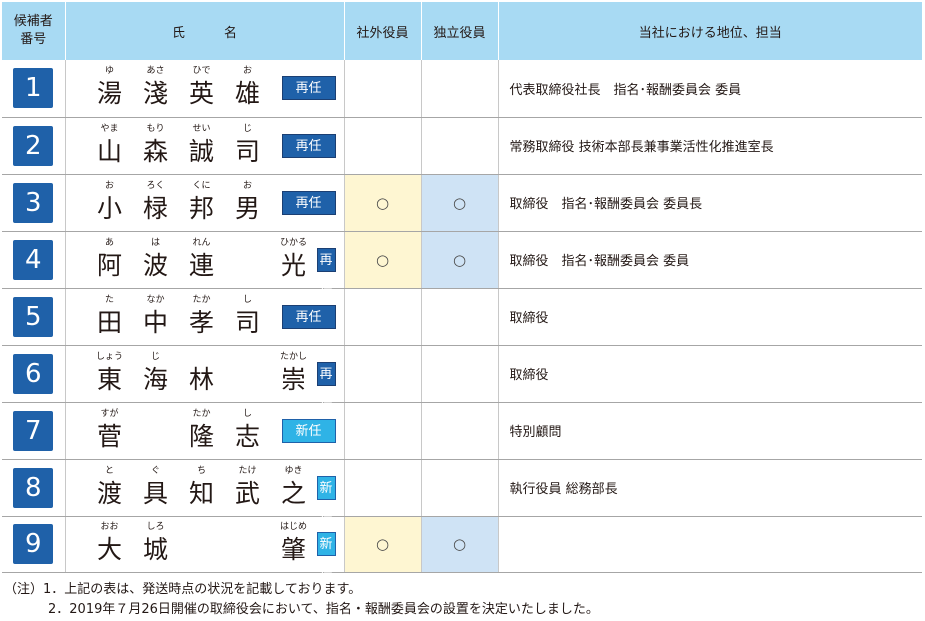 This screenshot has width=925, height=621. What do you see at coordinates (201, 265) in the screenshot?
I see `kanji: 連` at bounding box center [201, 265].